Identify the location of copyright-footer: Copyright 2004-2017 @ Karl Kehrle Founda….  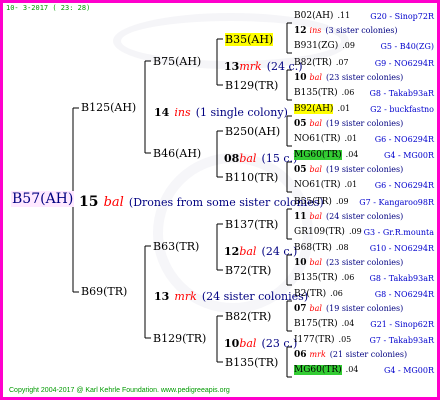
(119, 390).